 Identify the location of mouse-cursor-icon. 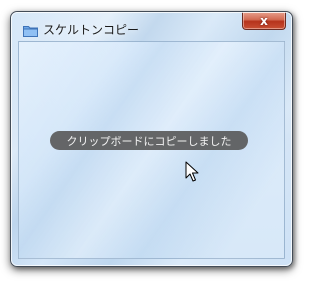
(192, 172).